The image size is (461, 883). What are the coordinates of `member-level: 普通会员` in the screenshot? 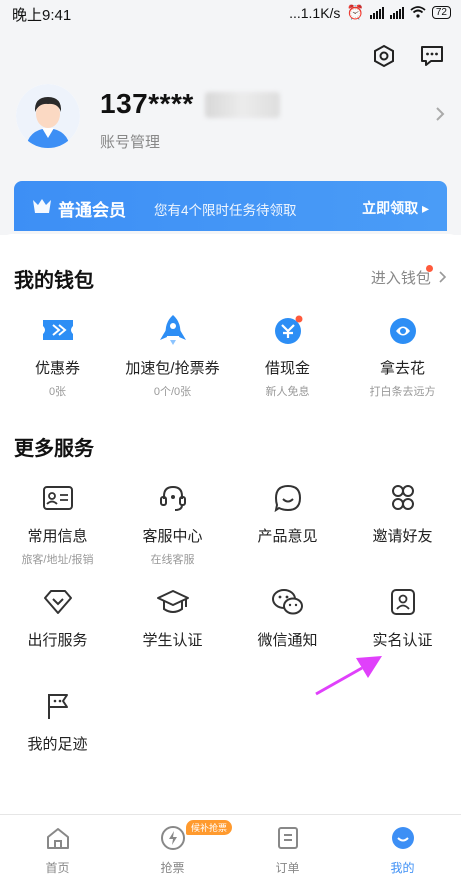 It's located at (92, 210).